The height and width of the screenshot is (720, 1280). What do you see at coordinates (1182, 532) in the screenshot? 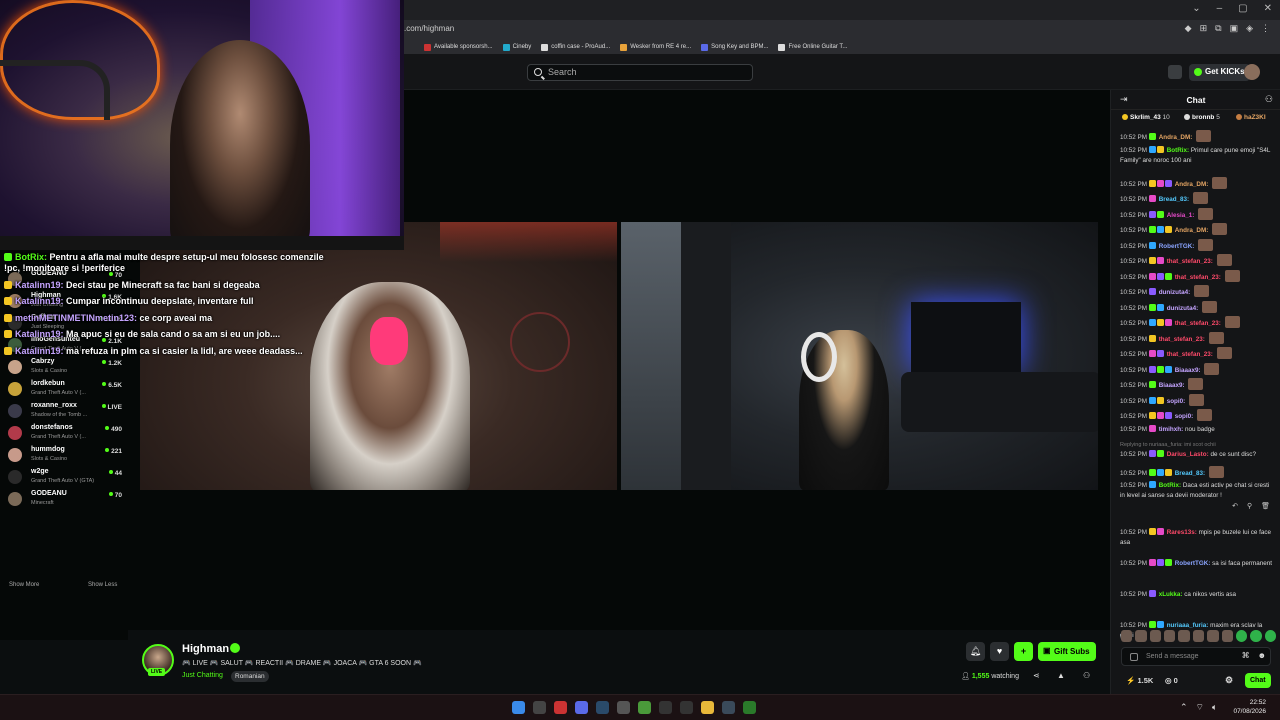
I see `chat-username: Rares13s:` at bounding box center [1182, 532].